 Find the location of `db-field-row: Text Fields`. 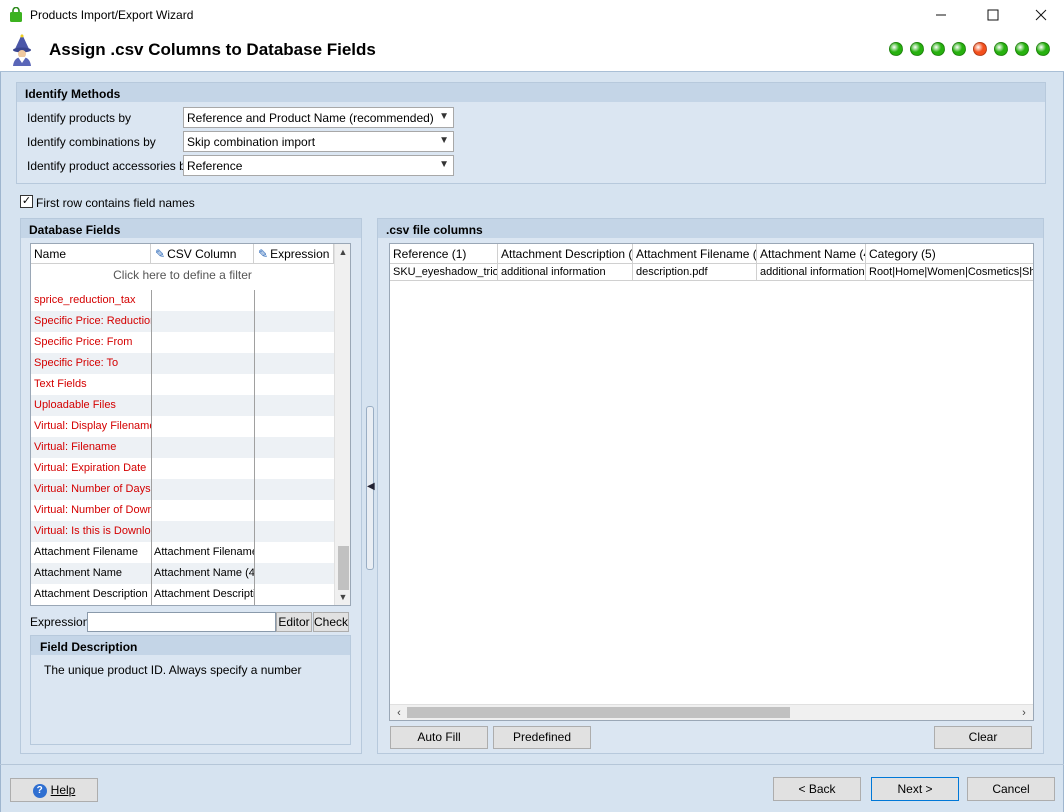

db-field-row: Text Fields is located at coordinates (182, 384).